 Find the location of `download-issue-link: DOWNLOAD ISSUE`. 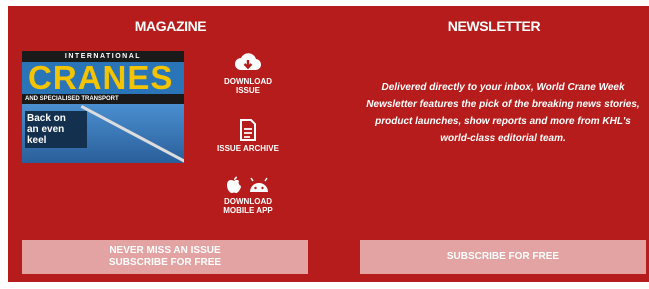

download-issue-link: DOWNLOAD ISSUE is located at coordinates (248, 73).